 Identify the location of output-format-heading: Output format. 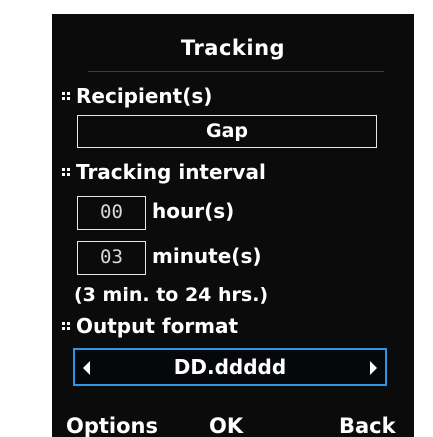
(150, 326).